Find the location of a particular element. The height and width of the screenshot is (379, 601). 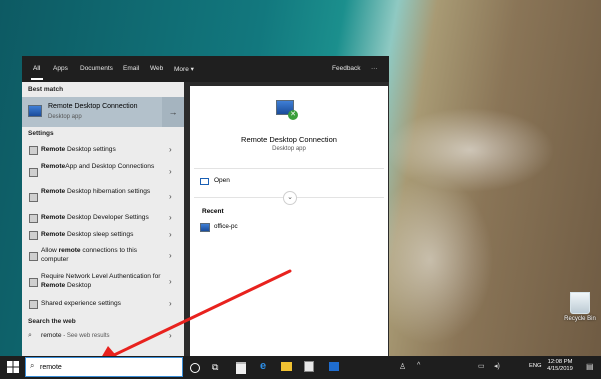

arrow-shaft is located at coordinates (201, 313).